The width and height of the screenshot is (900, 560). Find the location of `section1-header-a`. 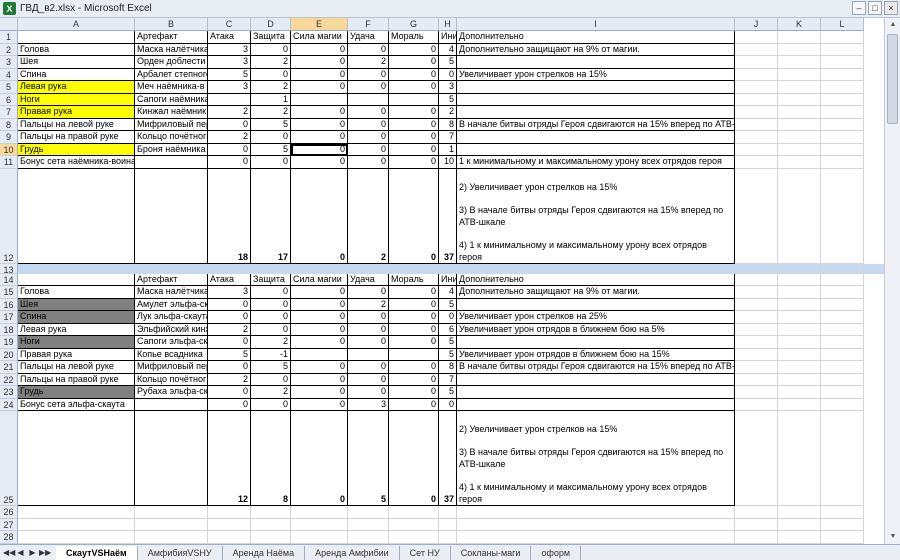

section1-header-a is located at coordinates (76, 37).